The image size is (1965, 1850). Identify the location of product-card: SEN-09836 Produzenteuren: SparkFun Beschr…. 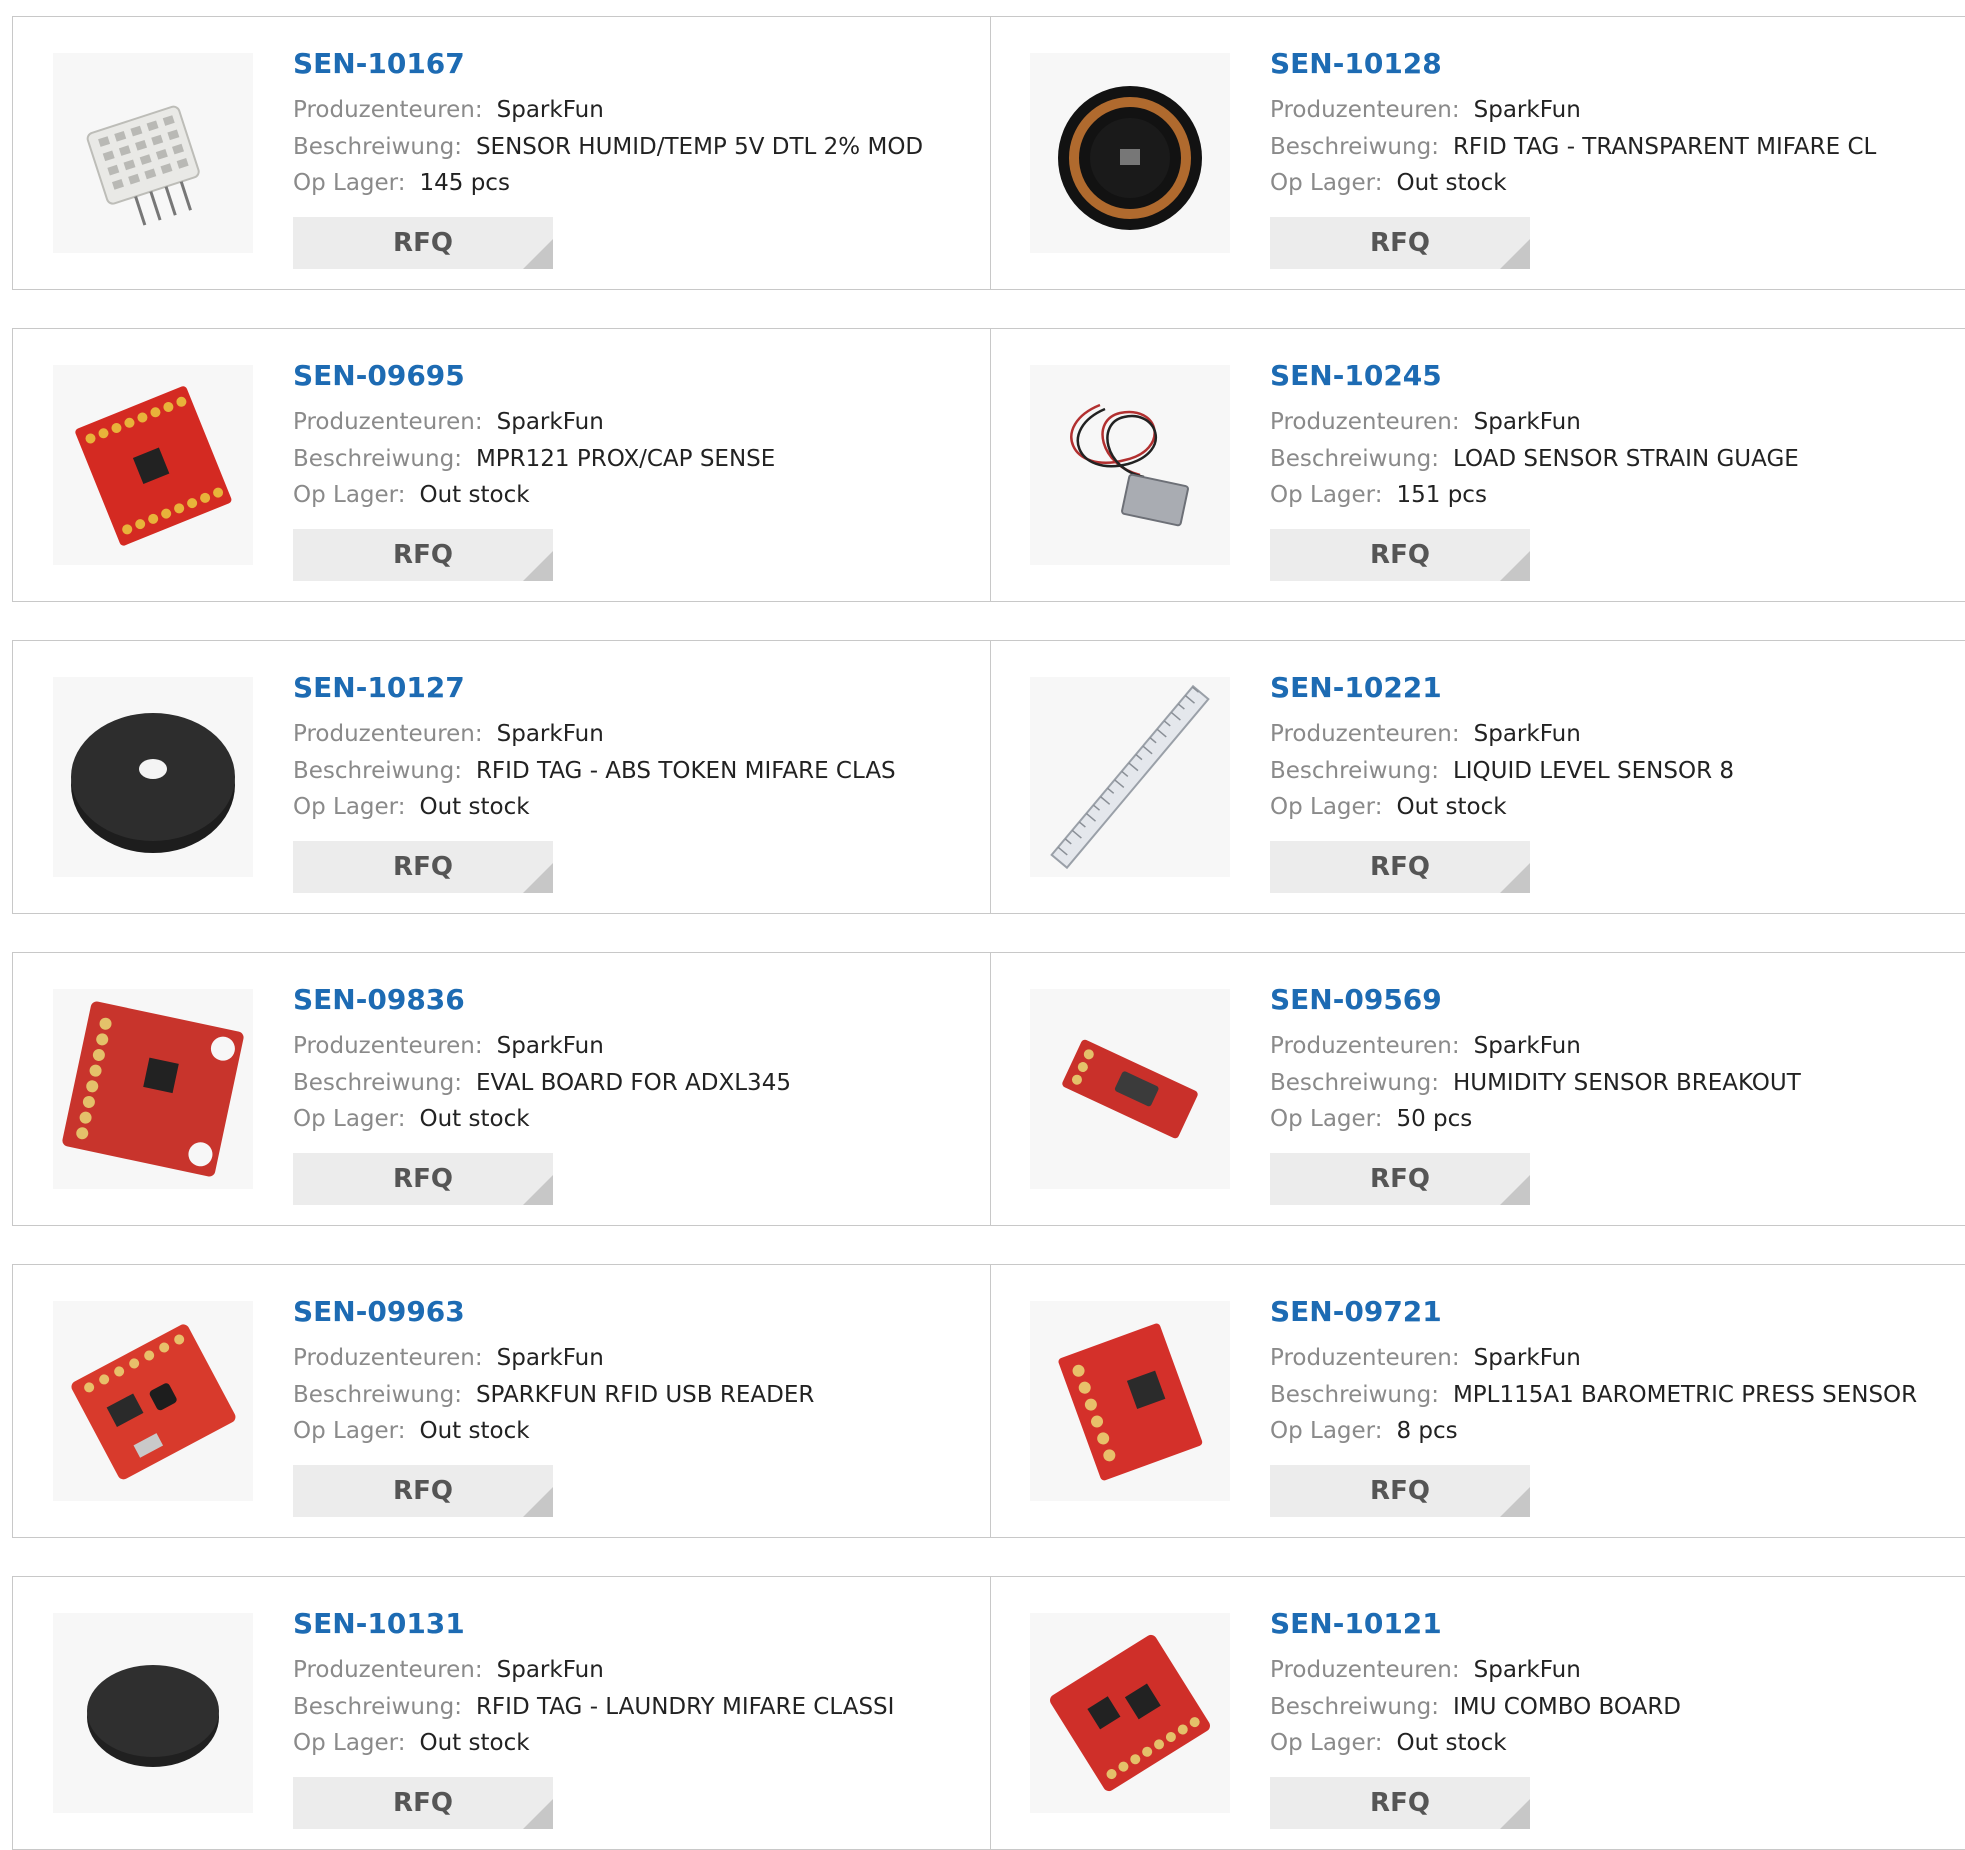
(502, 1089).